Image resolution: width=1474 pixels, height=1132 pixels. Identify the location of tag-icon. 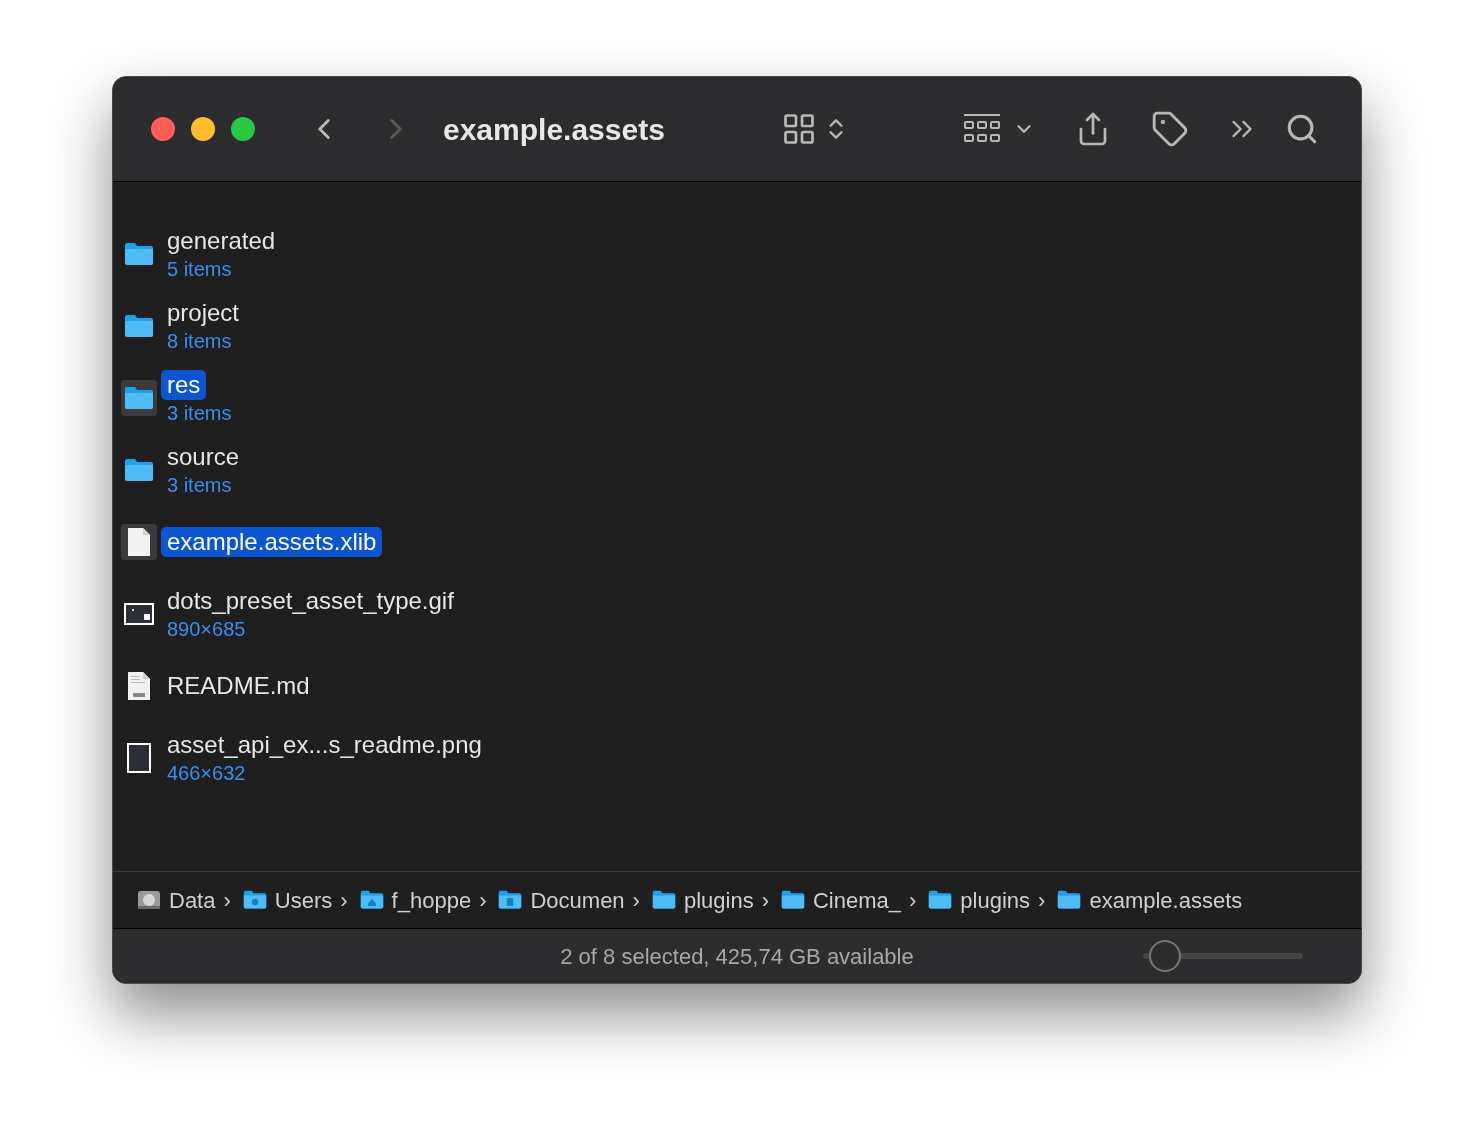
(1169, 129).